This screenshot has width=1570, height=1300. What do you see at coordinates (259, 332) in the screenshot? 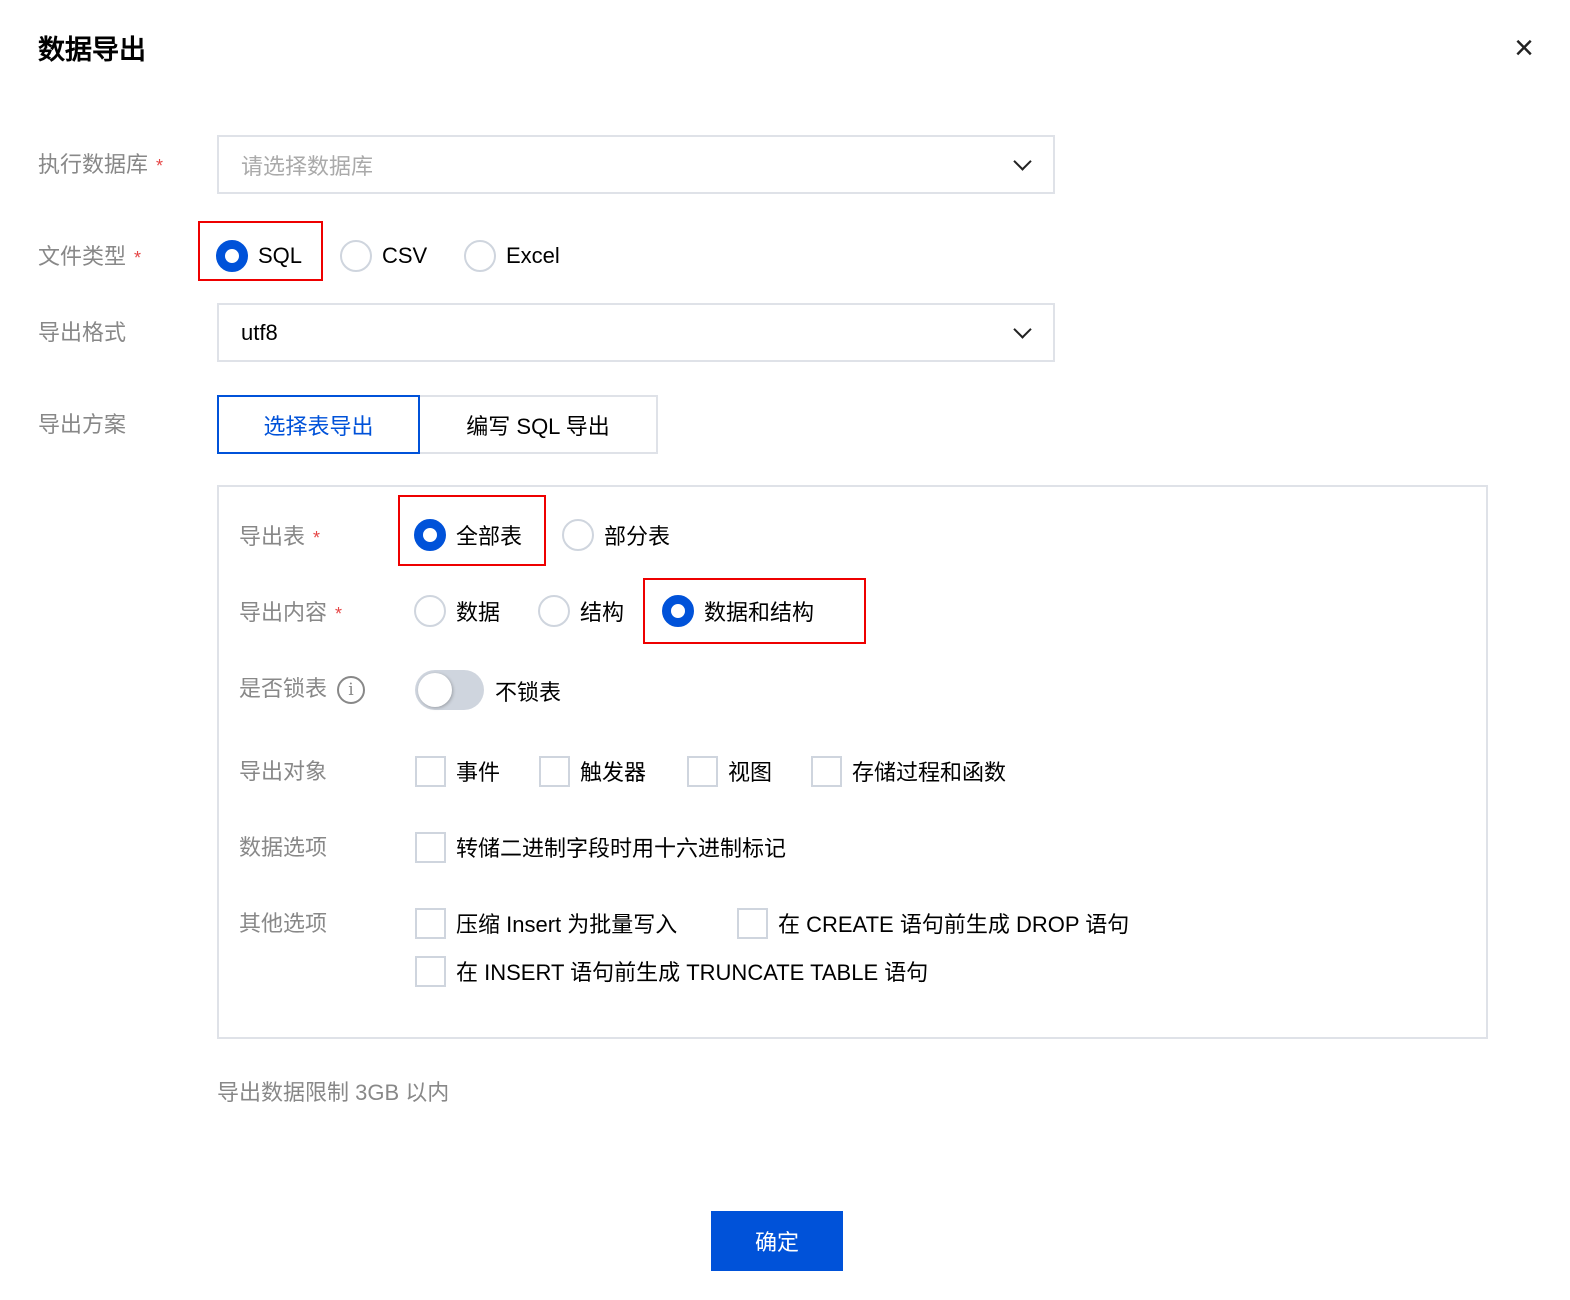
I see `encoding-value: utf8` at bounding box center [259, 332].